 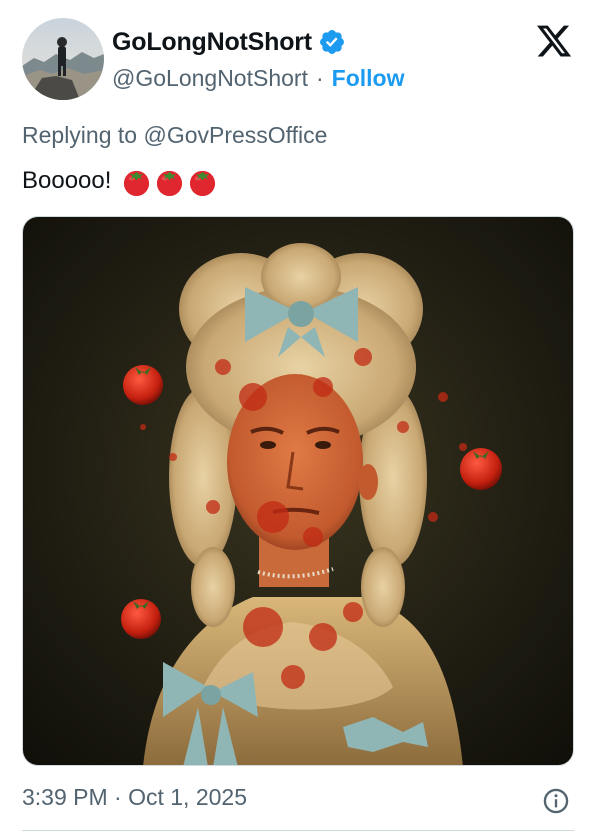 What do you see at coordinates (235, 135) in the screenshot?
I see `reply-mention-link: @GovPressOffice` at bounding box center [235, 135].